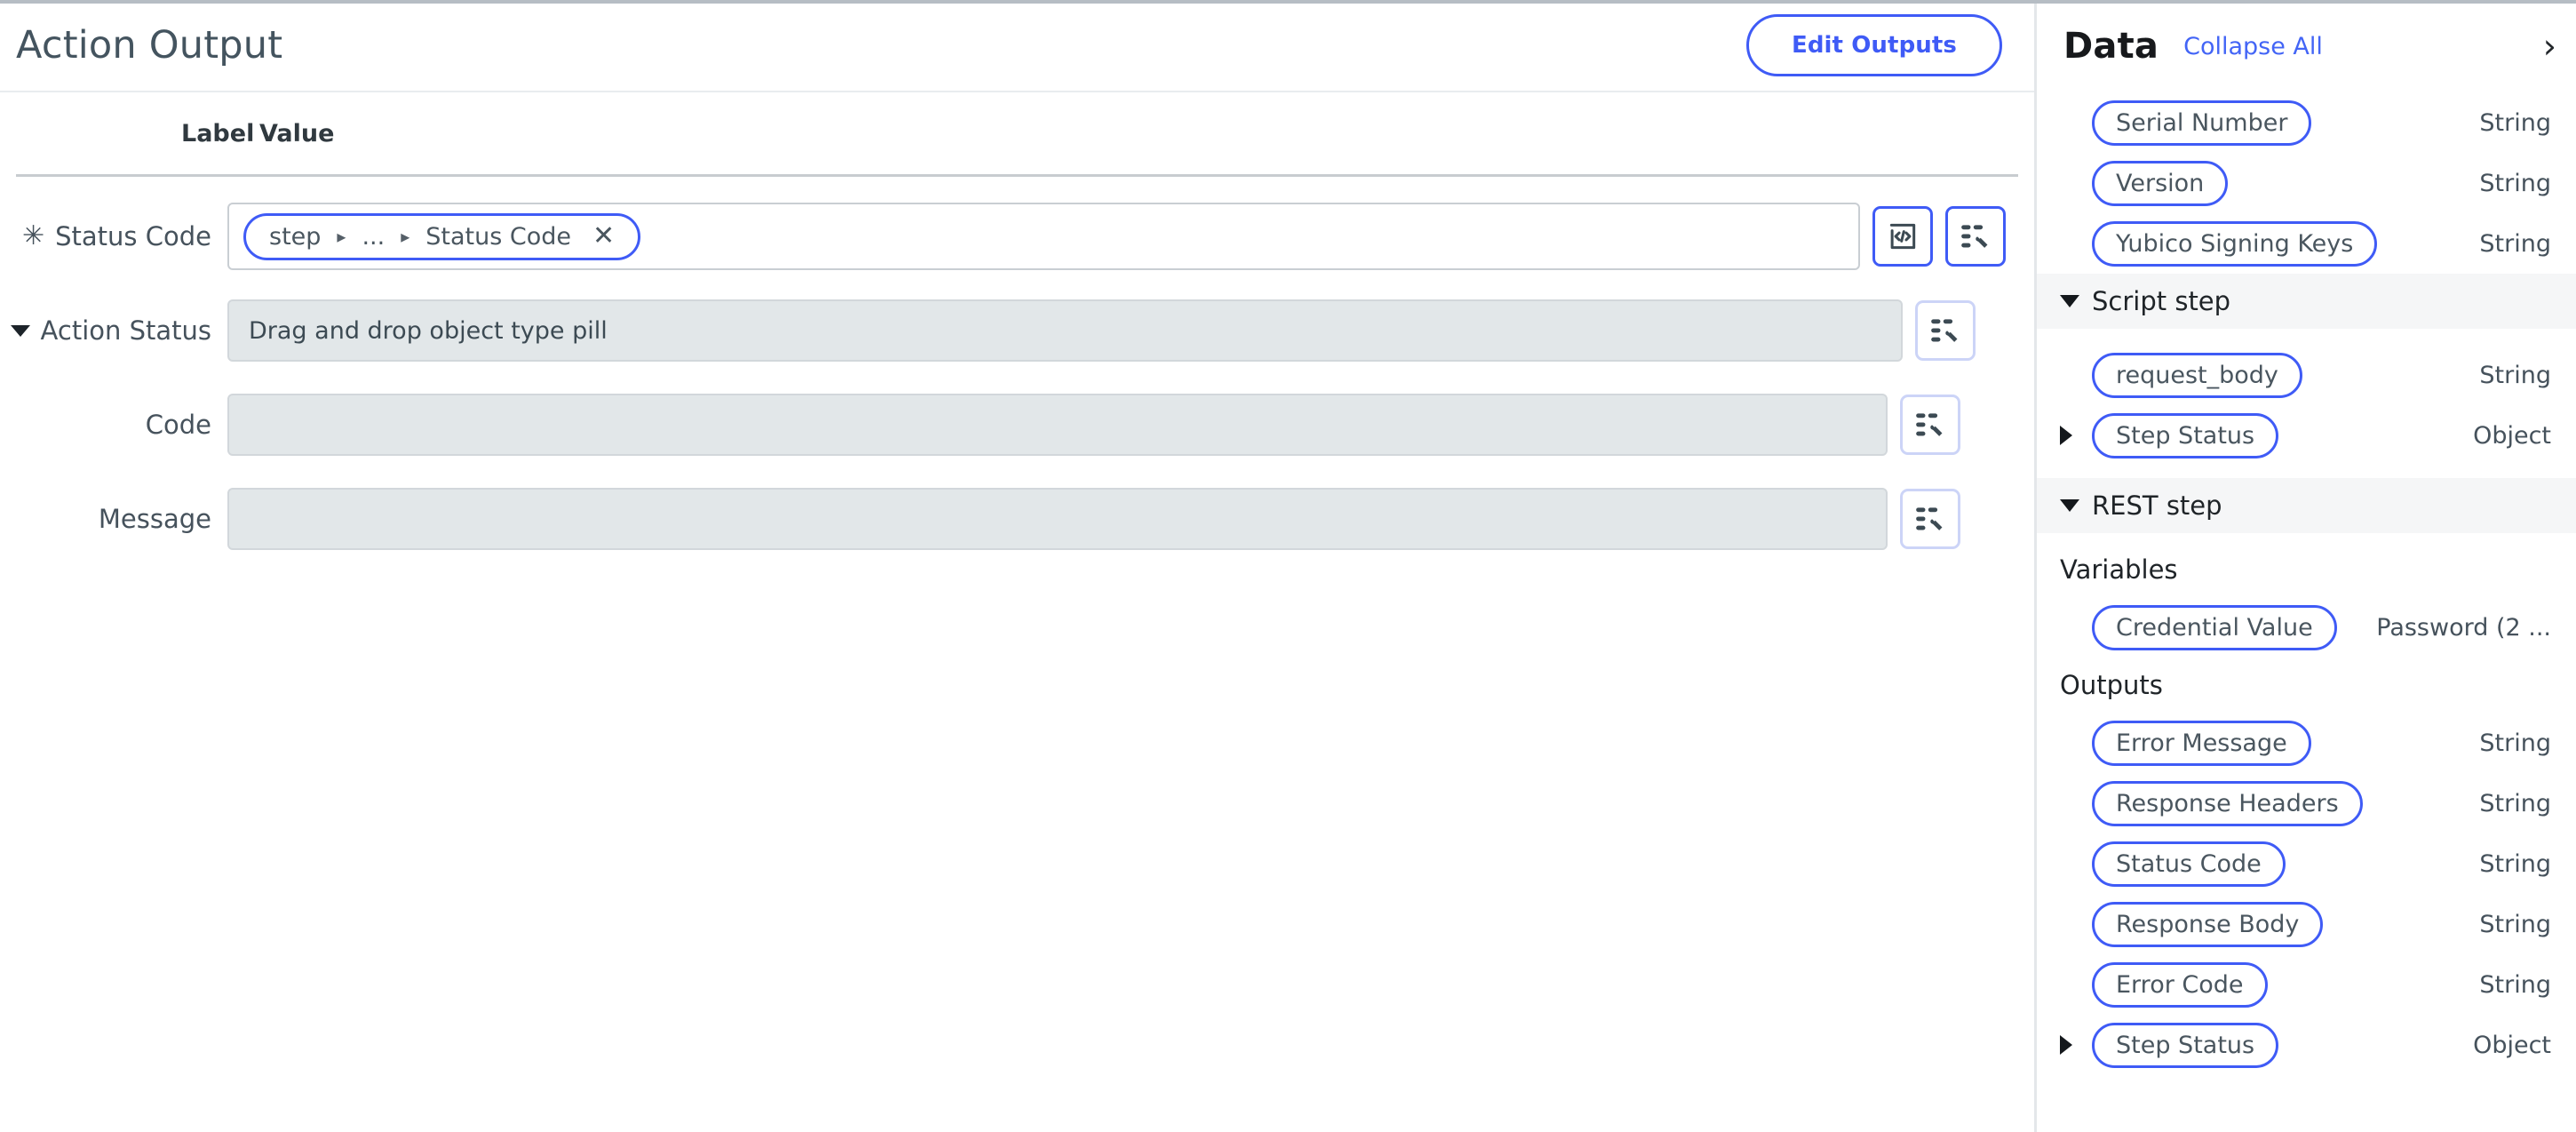 The height and width of the screenshot is (1132, 2576). I want to click on row-label-action-status: Action Status, so click(113, 330).